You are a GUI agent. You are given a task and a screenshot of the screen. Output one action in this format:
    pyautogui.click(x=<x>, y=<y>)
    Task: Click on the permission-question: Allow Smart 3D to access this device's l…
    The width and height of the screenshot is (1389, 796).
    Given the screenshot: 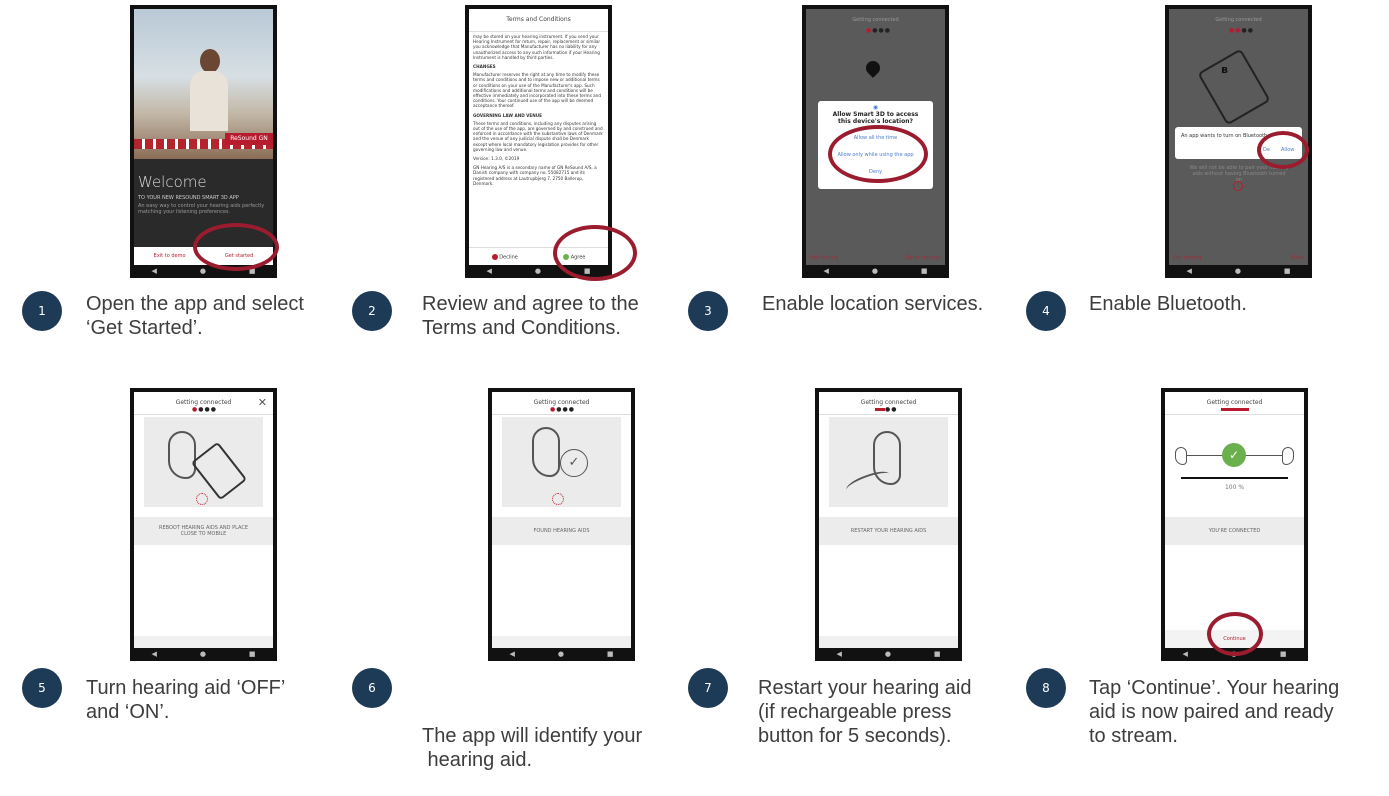 What is the action you would take?
    pyautogui.click(x=875, y=118)
    